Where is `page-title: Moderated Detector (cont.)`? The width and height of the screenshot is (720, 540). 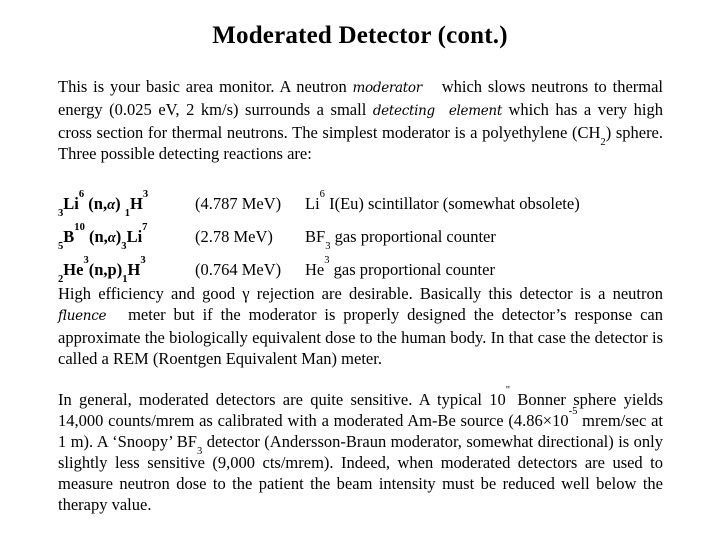
page-title: Moderated Detector (cont.) is located at coordinates (360, 35).